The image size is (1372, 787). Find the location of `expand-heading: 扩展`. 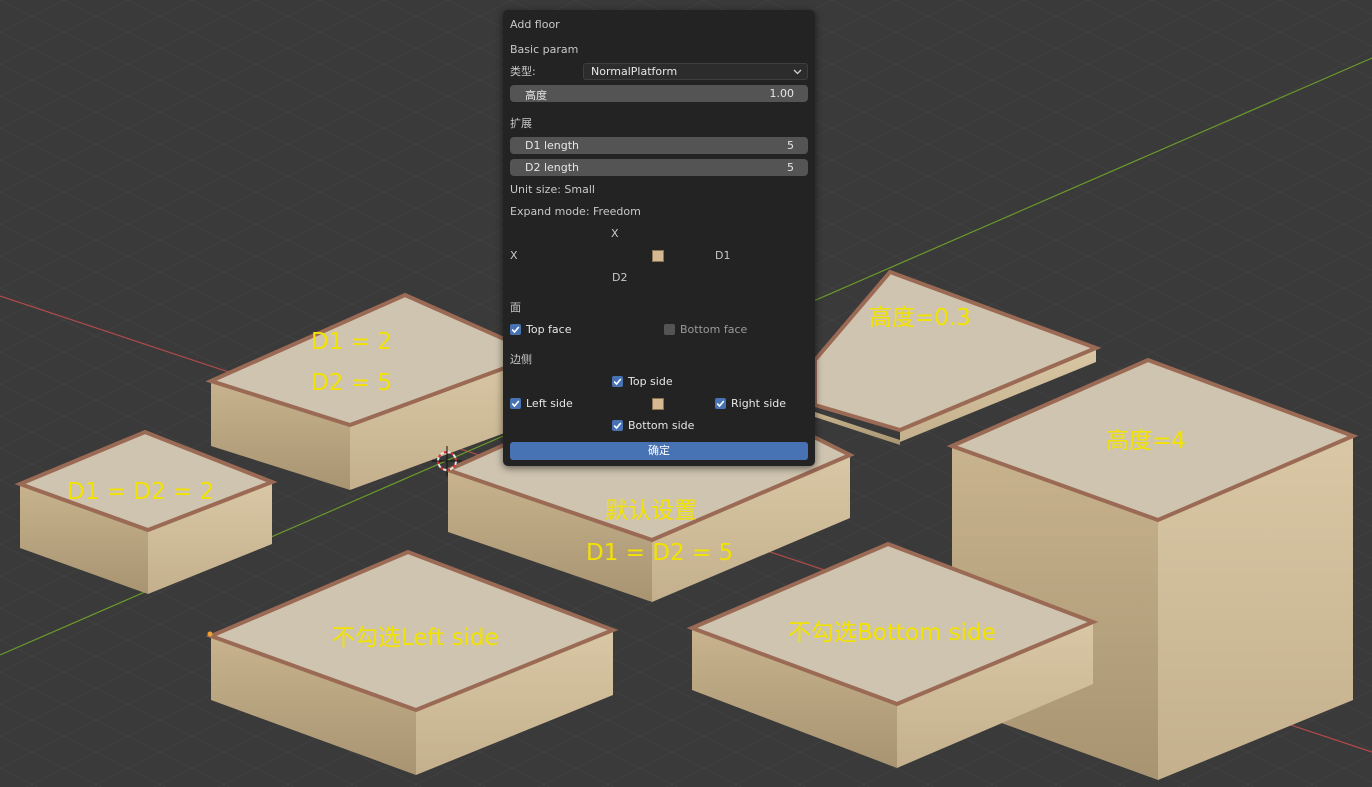

expand-heading: 扩展 is located at coordinates (521, 123).